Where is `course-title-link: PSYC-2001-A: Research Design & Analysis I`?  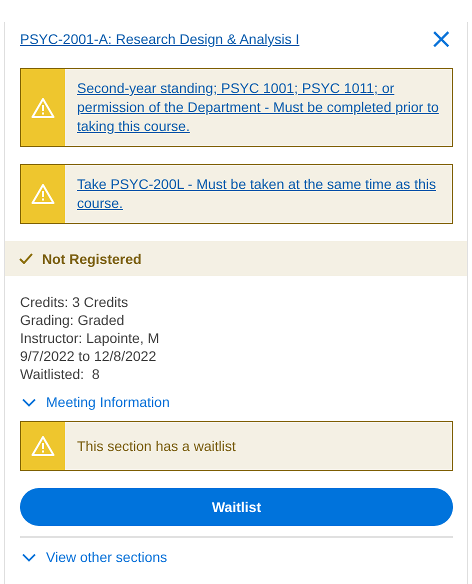 course-title-link: PSYC-2001-A: Research Design & Analysis I is located at coordinates (160, 39).